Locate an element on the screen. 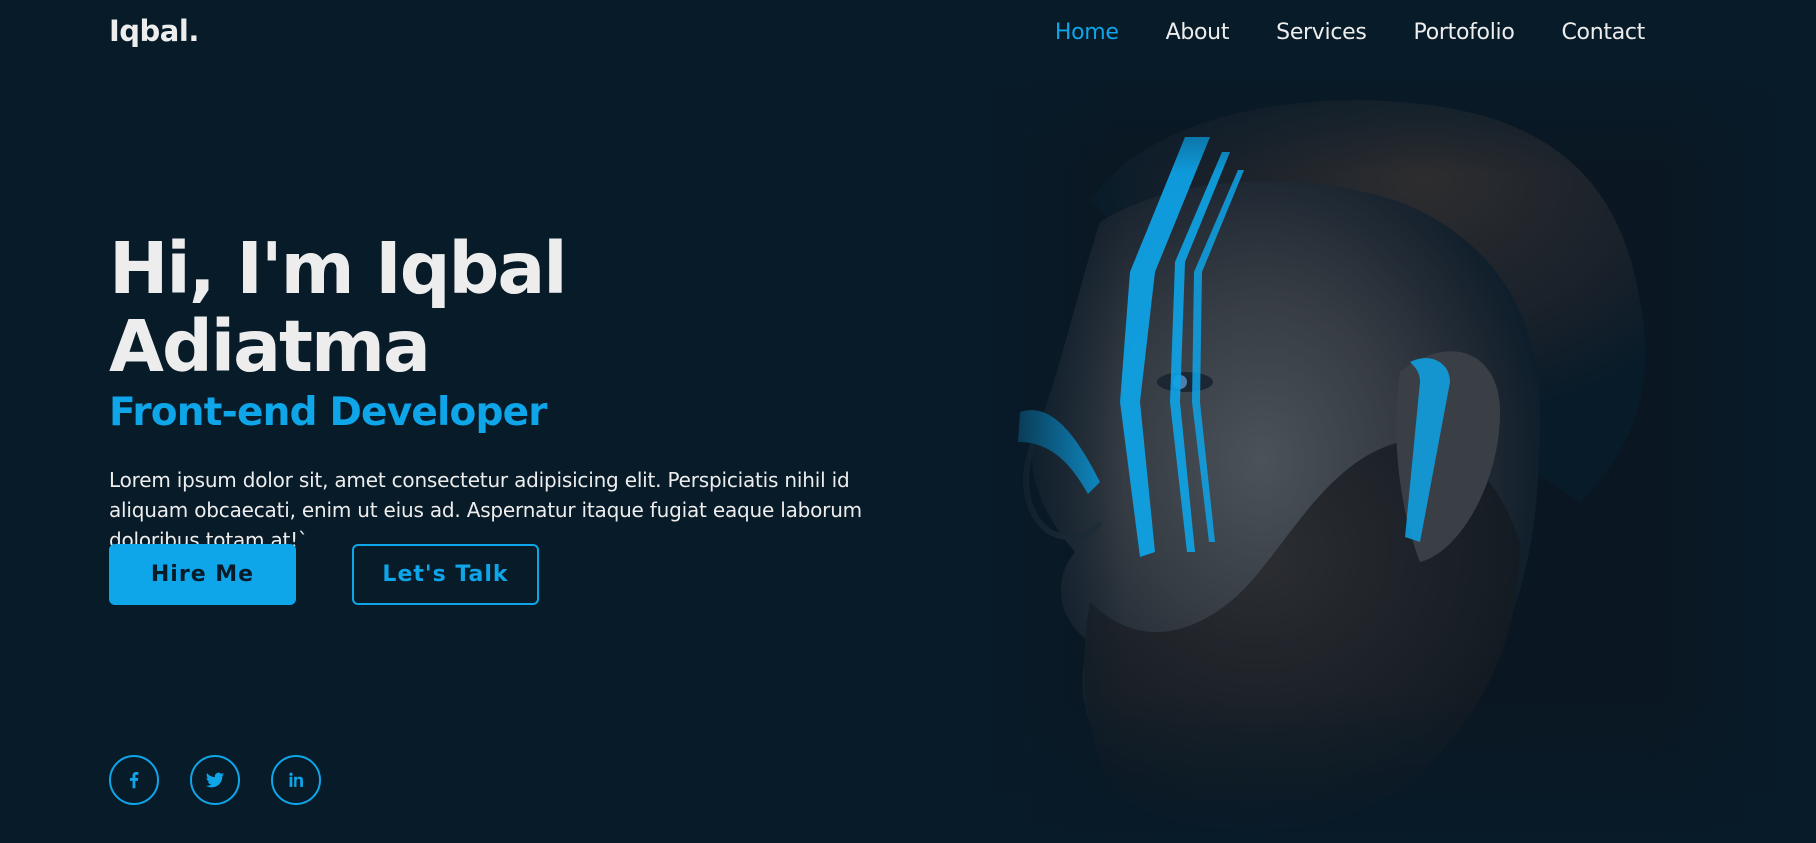  logo: Iqbal. is located at coordinates (154, 31).